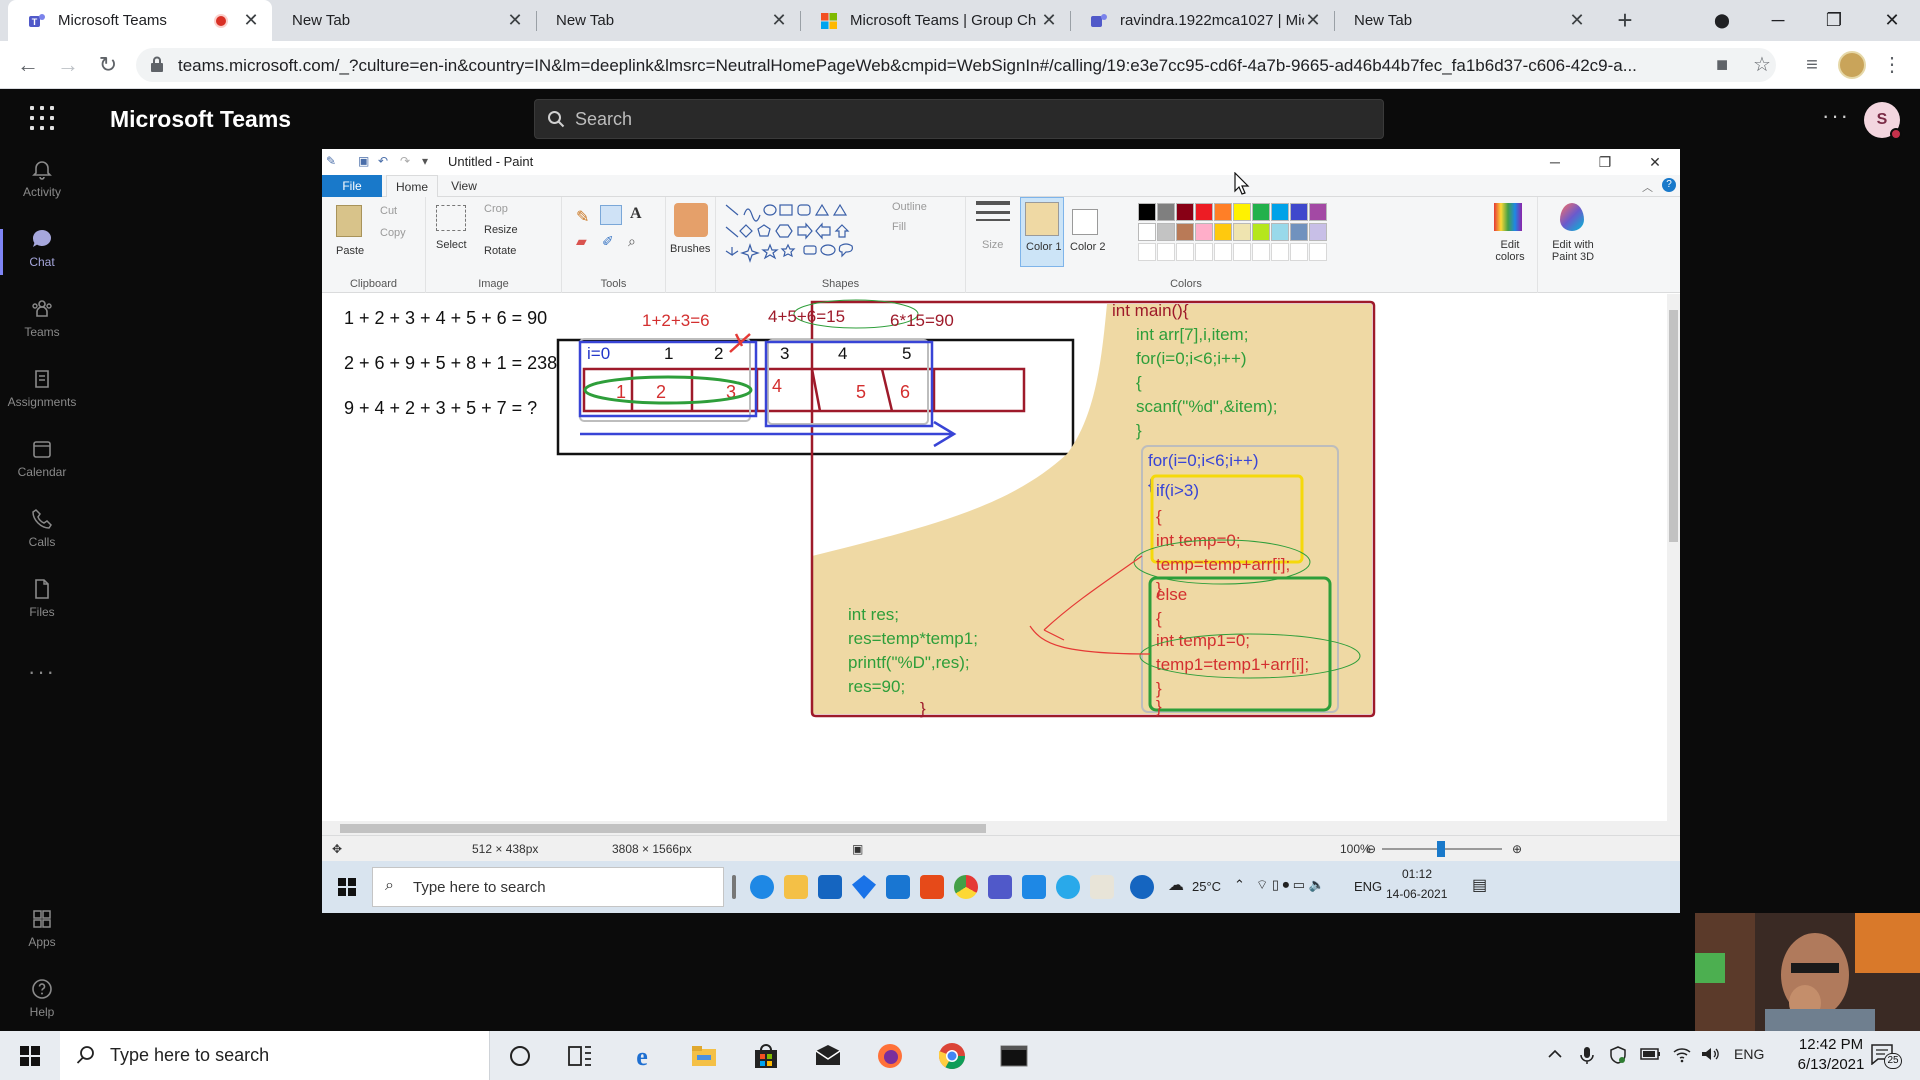  I want to click on color-picker-icon: ✐, so click(608, 241).